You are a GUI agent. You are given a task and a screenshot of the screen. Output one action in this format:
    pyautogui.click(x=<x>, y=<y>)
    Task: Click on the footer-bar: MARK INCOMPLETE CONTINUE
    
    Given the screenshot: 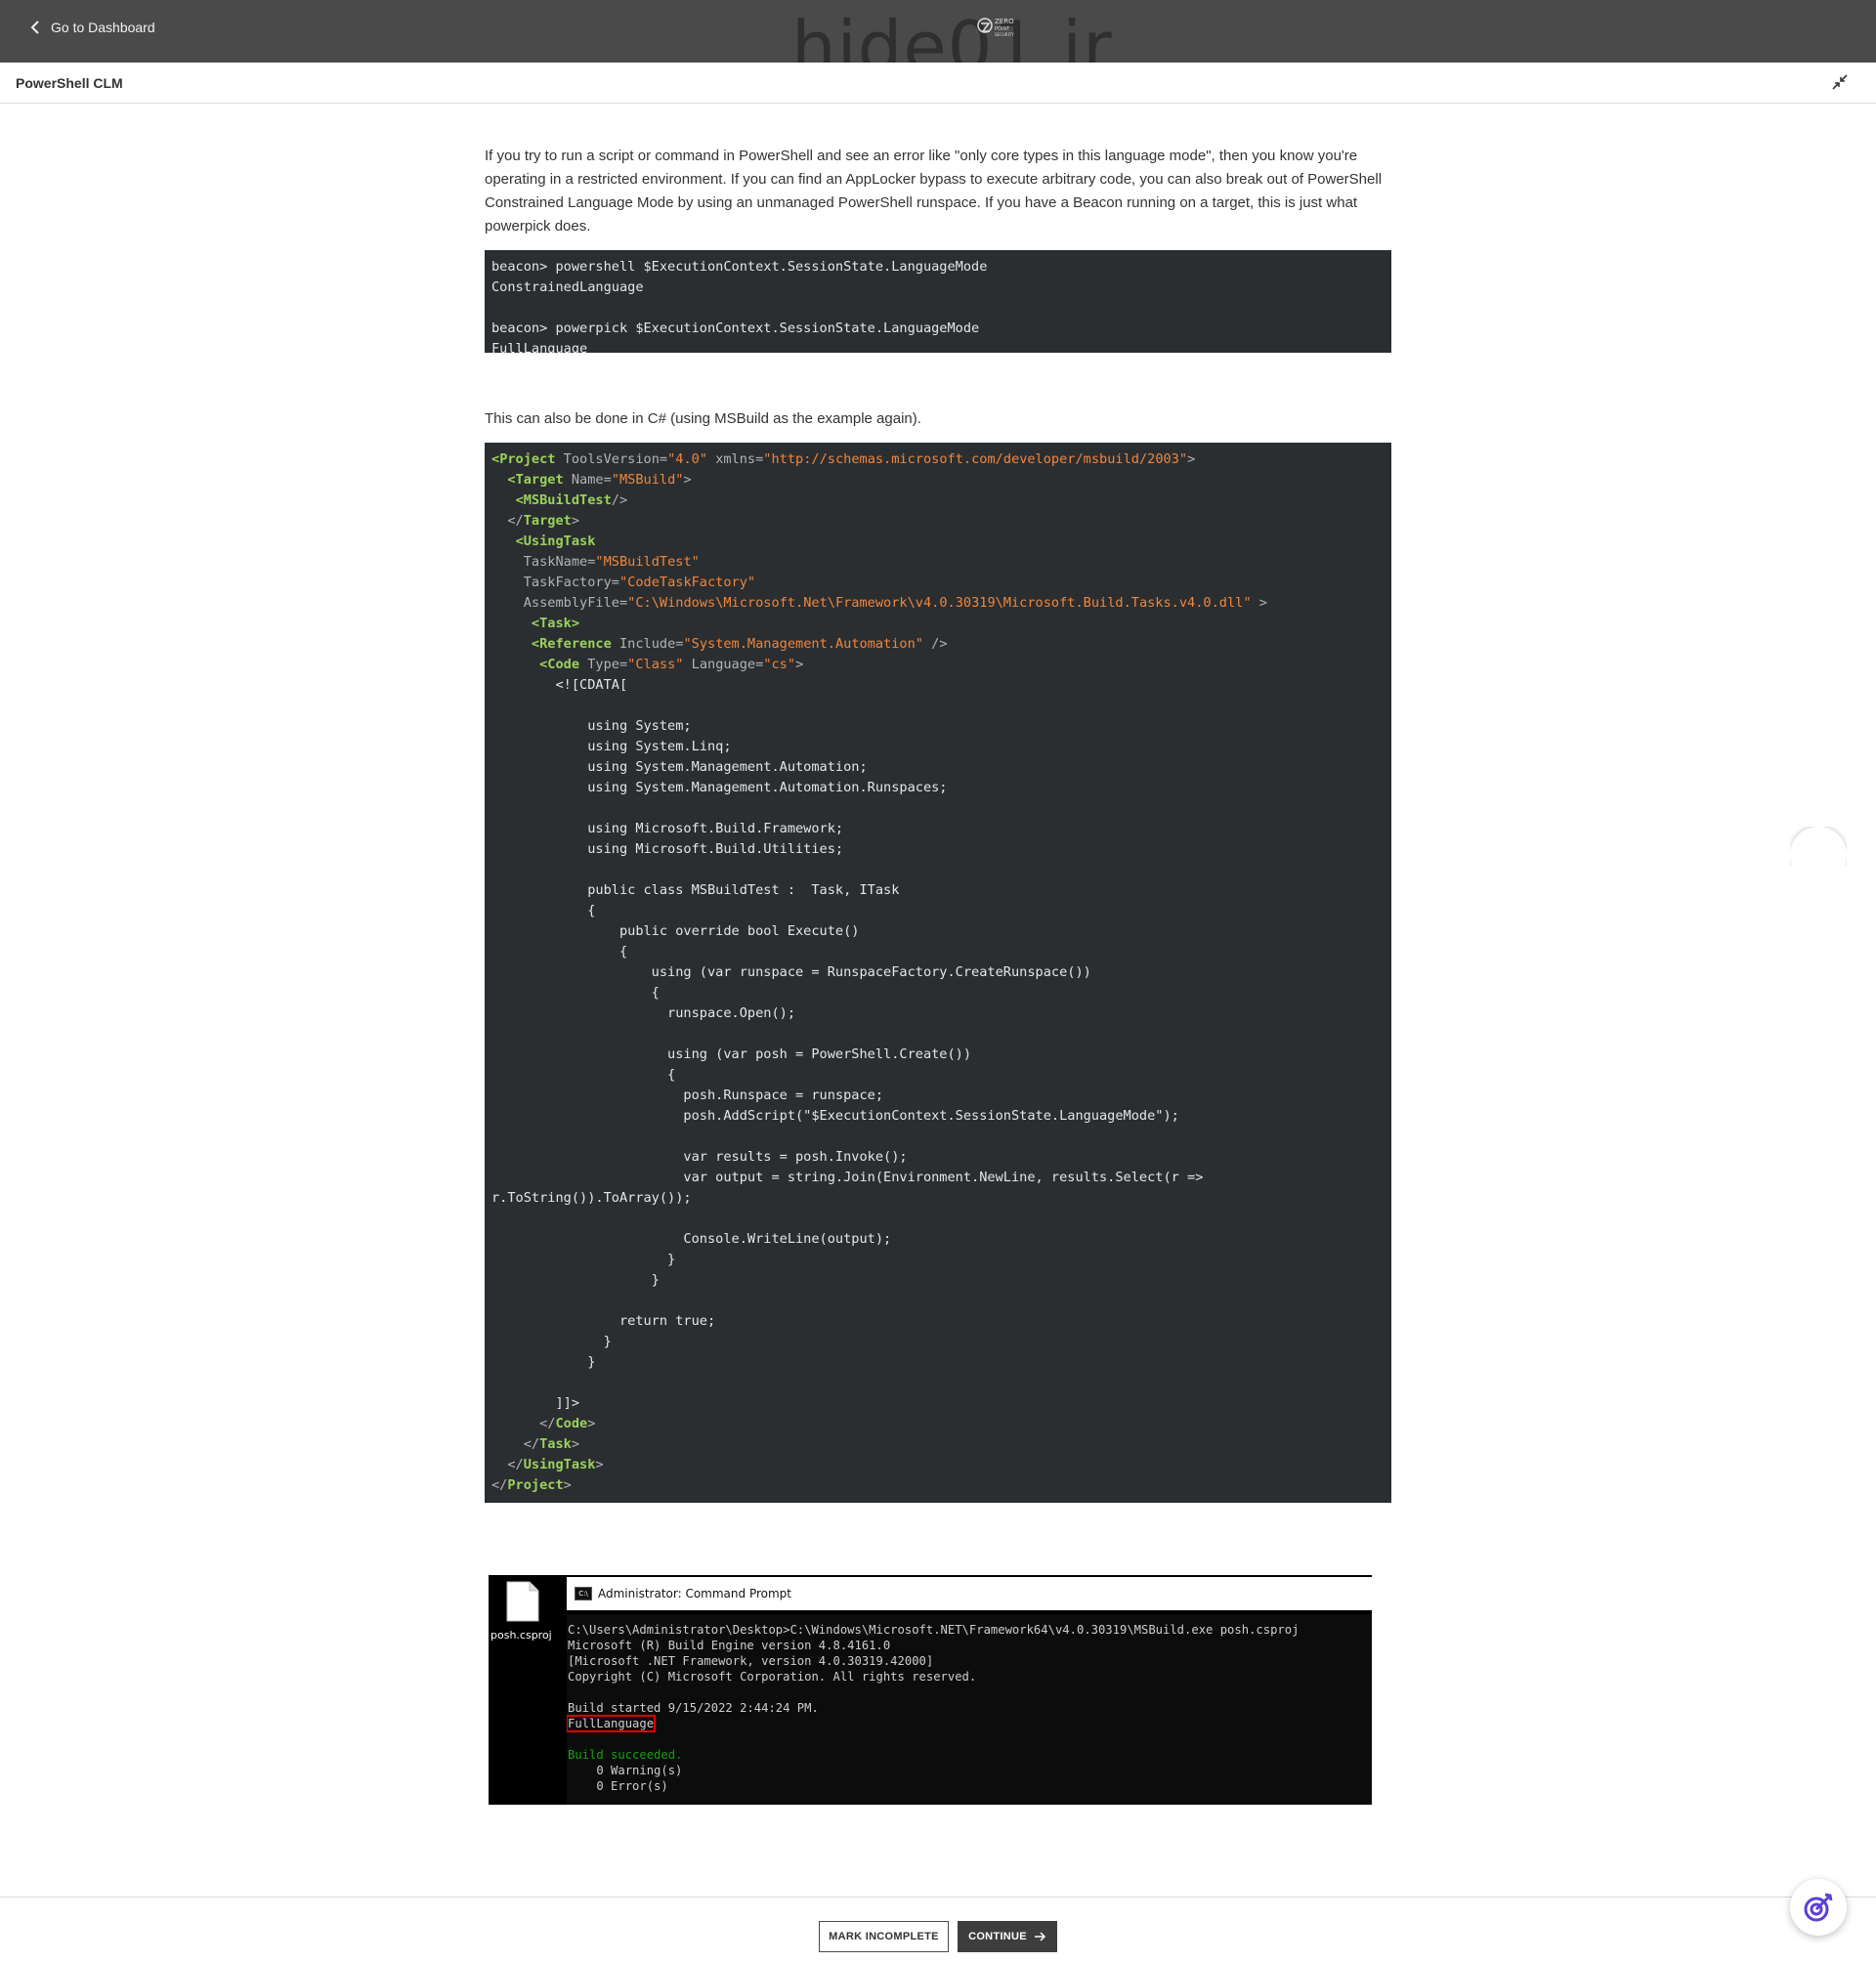 What is the action you would take?
    pyautogui.click(x=938, y=1930)
    